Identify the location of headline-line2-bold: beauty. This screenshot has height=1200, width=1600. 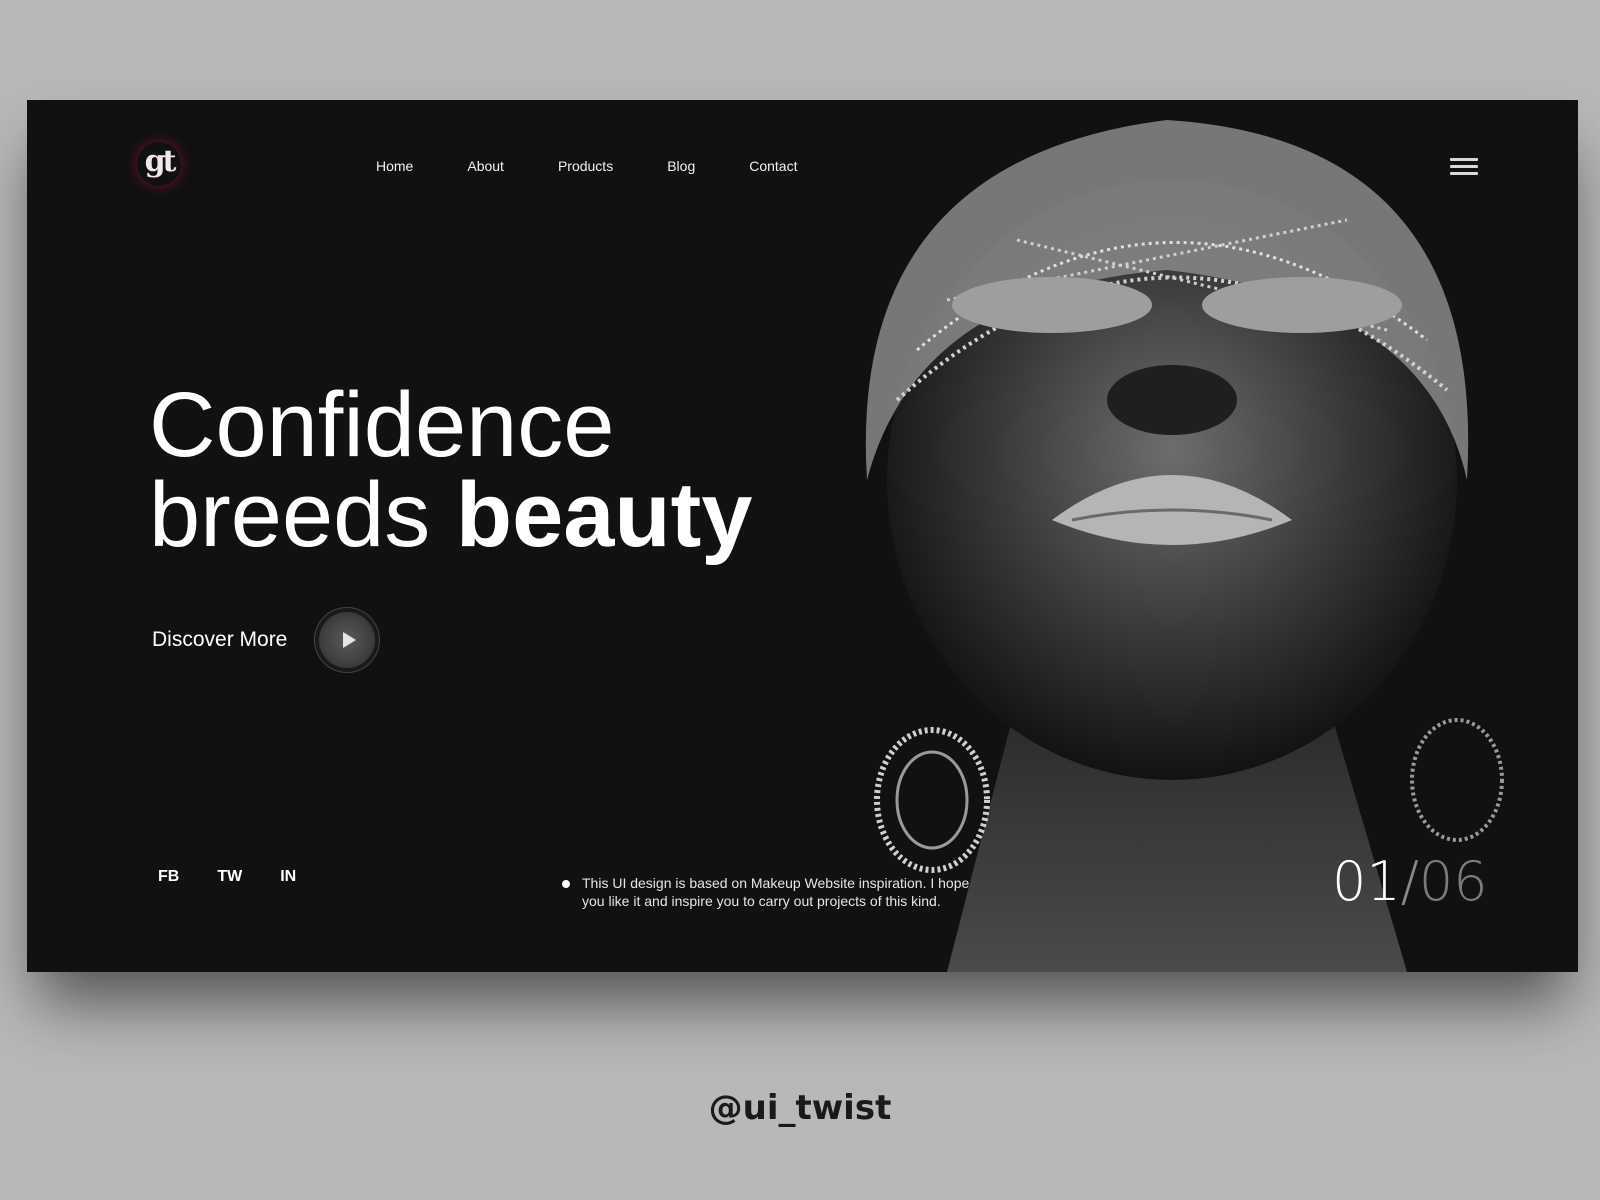
(604, 515).